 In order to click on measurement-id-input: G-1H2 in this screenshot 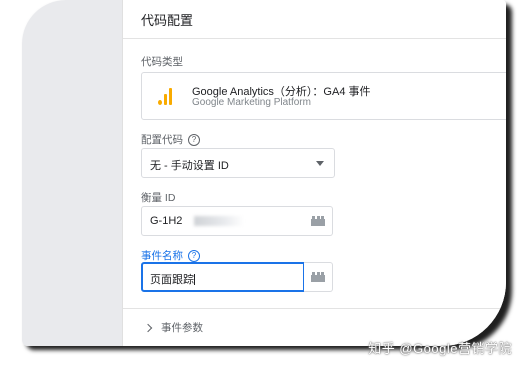, I will do `click(223, 221)`.